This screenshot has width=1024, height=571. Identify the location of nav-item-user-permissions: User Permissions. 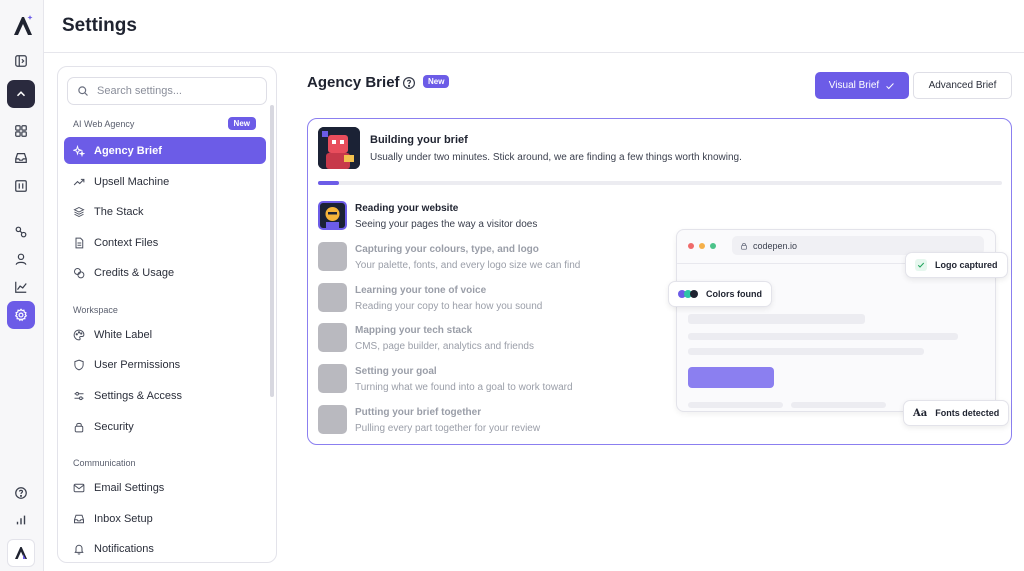
(165, 364).